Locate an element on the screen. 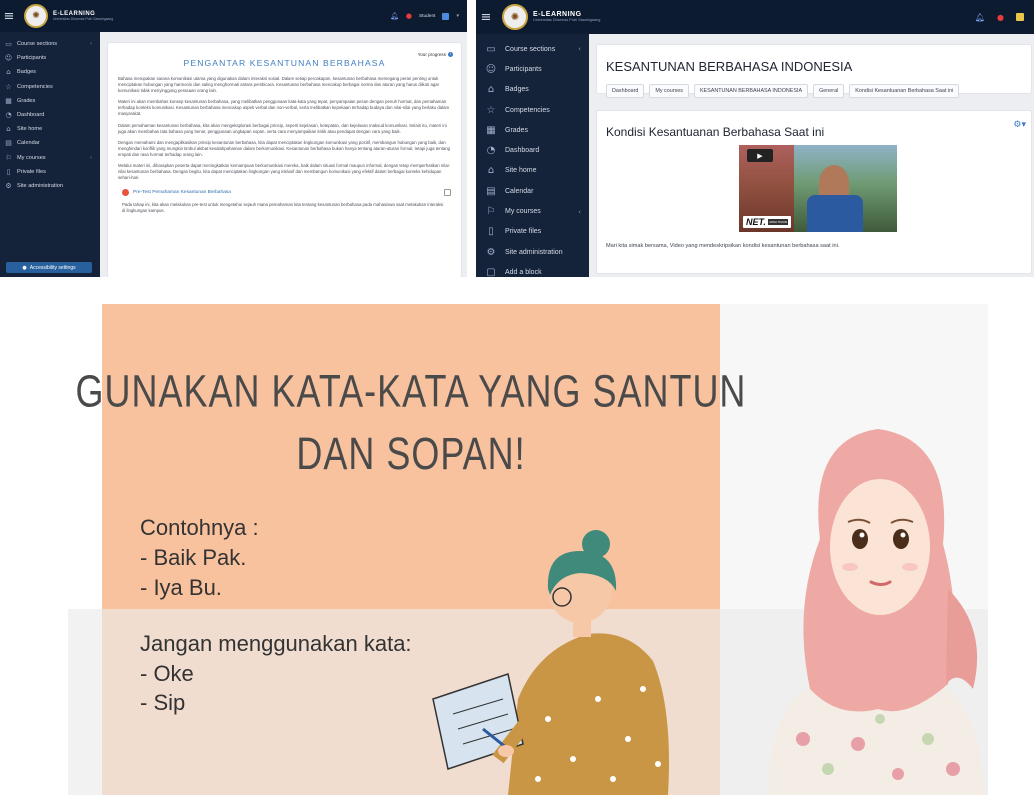 This screenshot has width=1034, height=796. accessibility-button: ● Accessibility settings is located at coordinates (49, 267).